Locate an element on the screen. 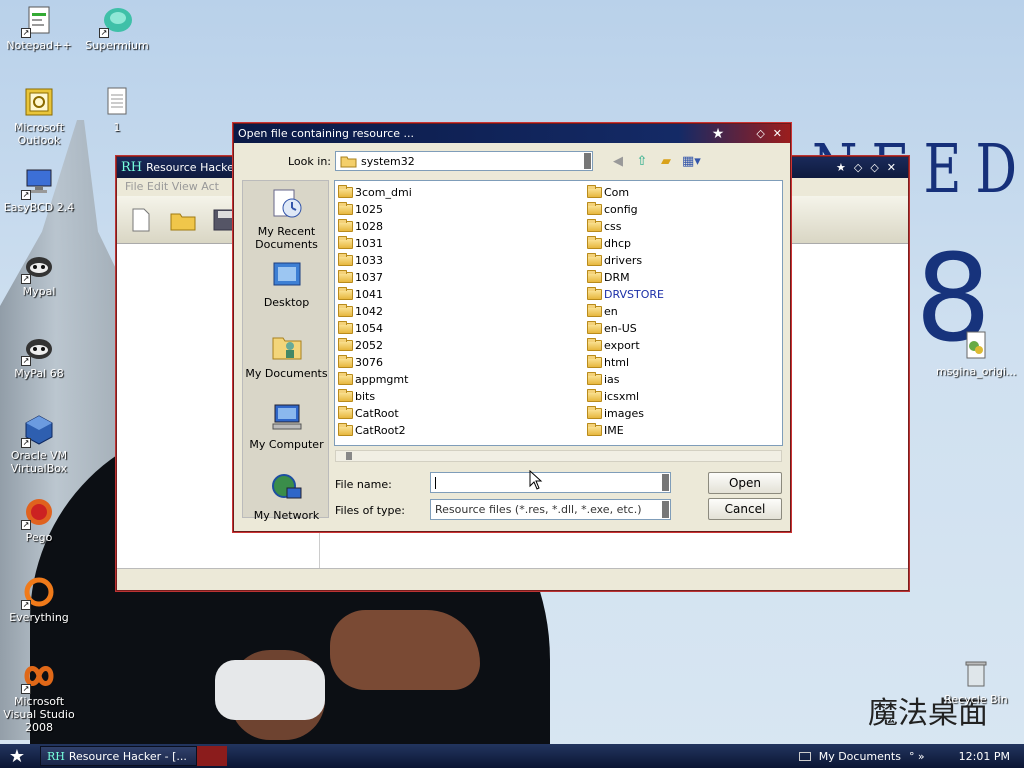 This screenshot has width=1024, height=768. folder-item: config is located at coordinates (625, 209).